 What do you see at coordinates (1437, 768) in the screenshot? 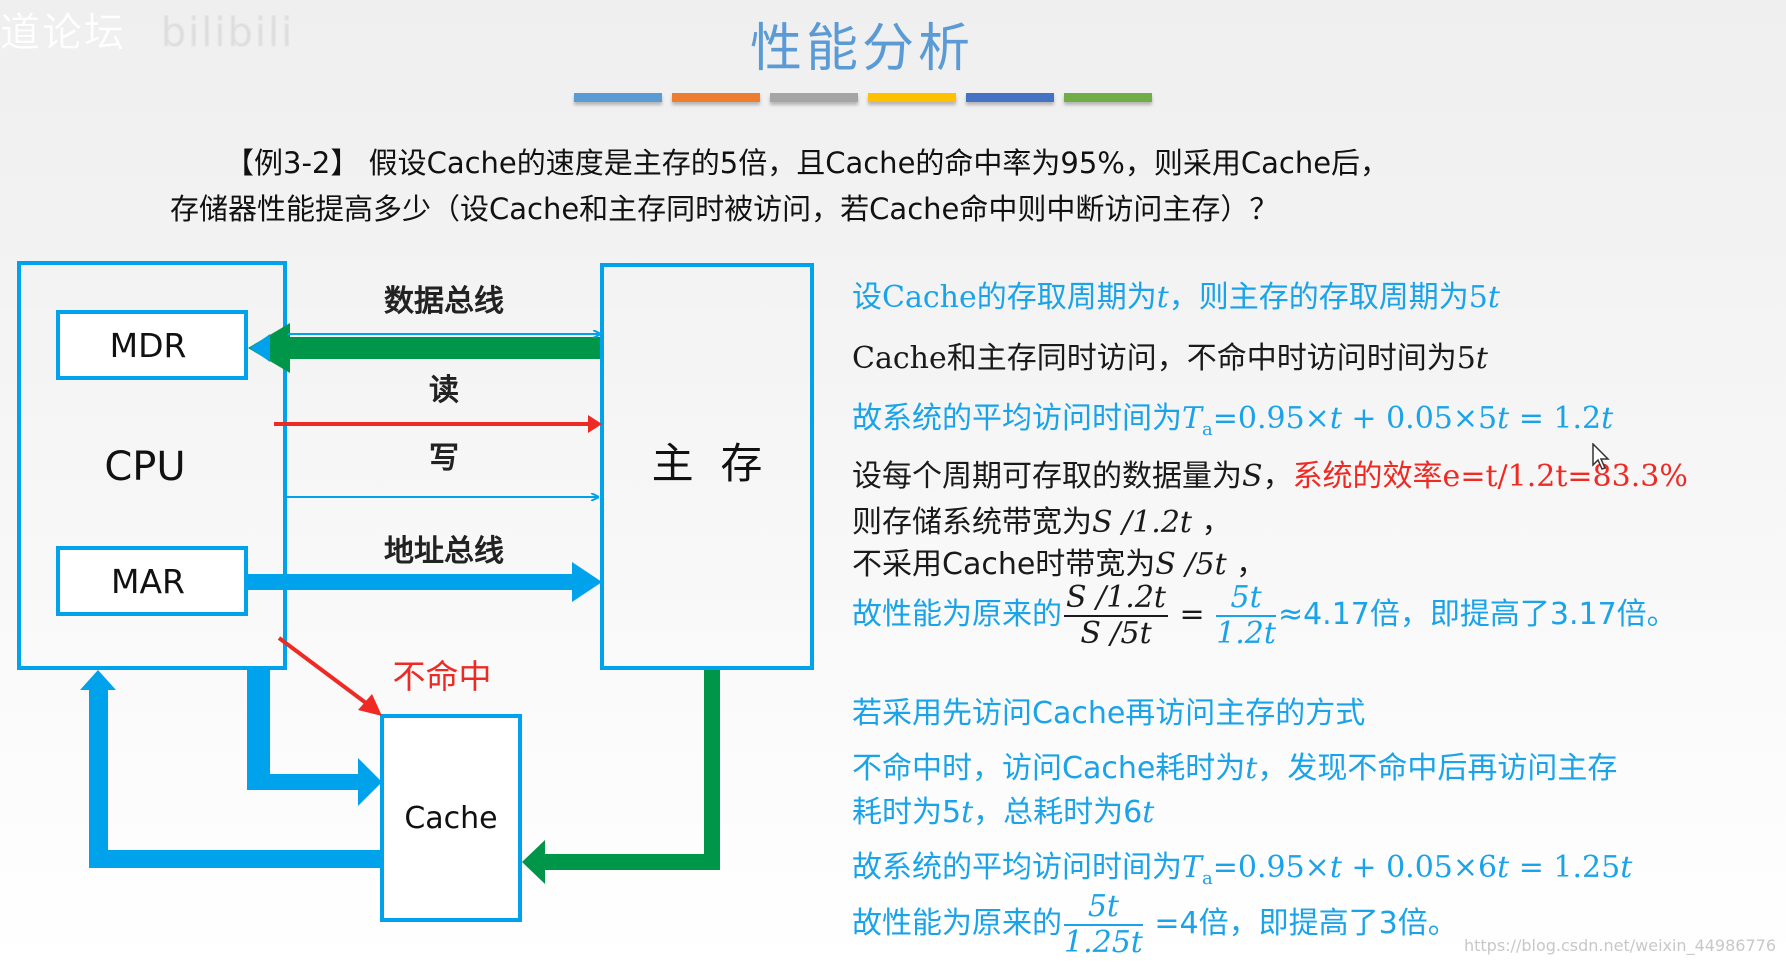
I see `text: ，发现不命中后再访问主存` at bounding box center [1437, 768].